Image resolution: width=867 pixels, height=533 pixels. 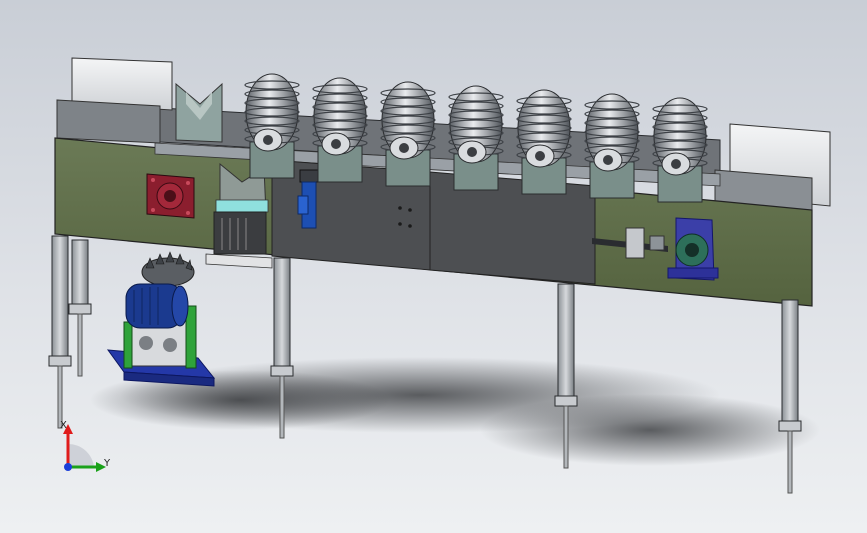 I want to click on pillow-block-bearing, so click(x=693, y=249).